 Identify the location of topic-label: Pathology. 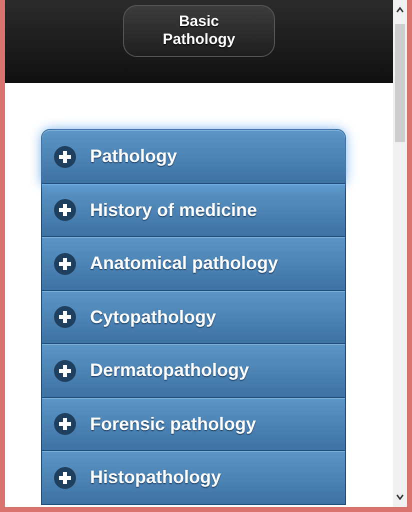
(134, 157).